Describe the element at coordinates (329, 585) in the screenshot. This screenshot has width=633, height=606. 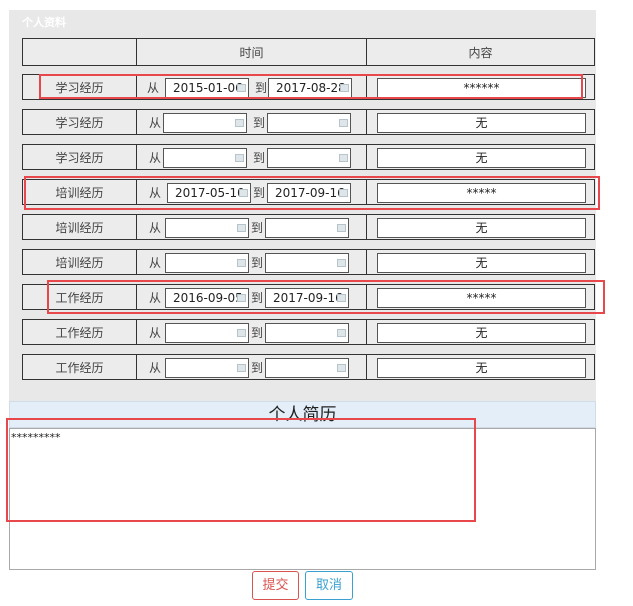
I see `cancel-button: 取消` at that location.